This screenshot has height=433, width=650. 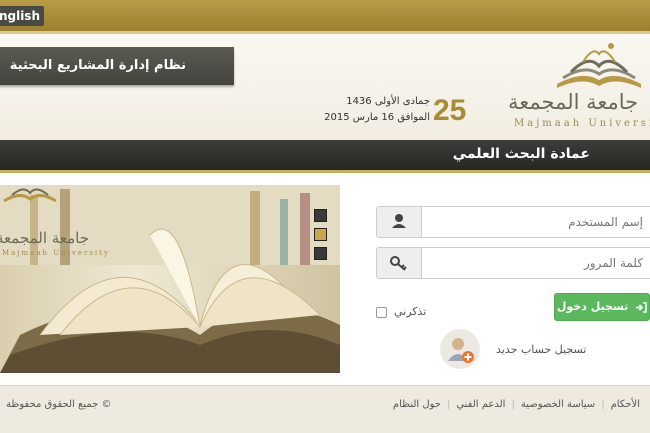 What do you see at coordinates (541, 349) in the screenshot?
I see `register-link: تسجيل حساب جديد` at bounding box center [541, 349].